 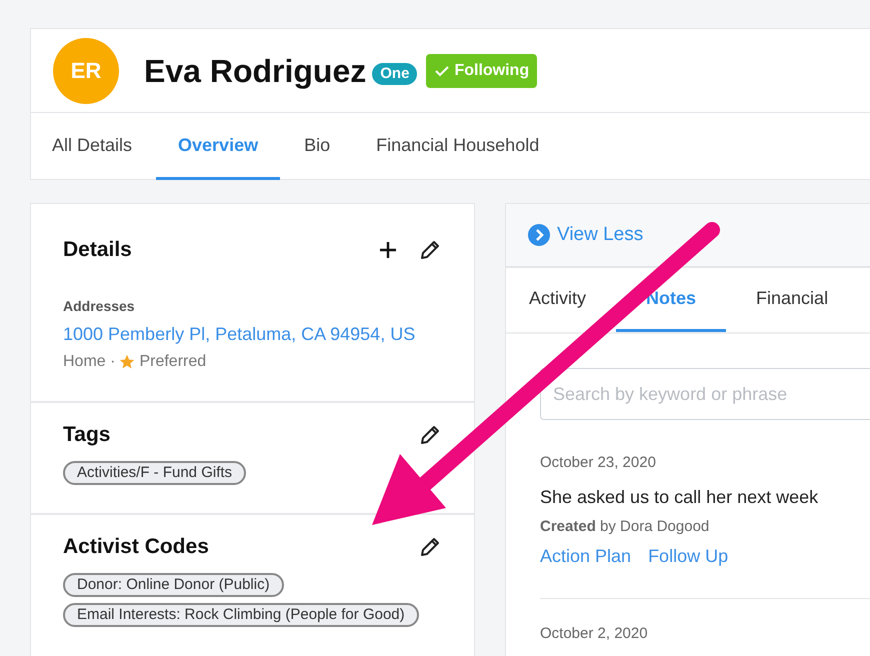 What do you see at coordinates (97, 250) in the screenshot?
I see `section-title: Details` at bounding box center [97, 250].